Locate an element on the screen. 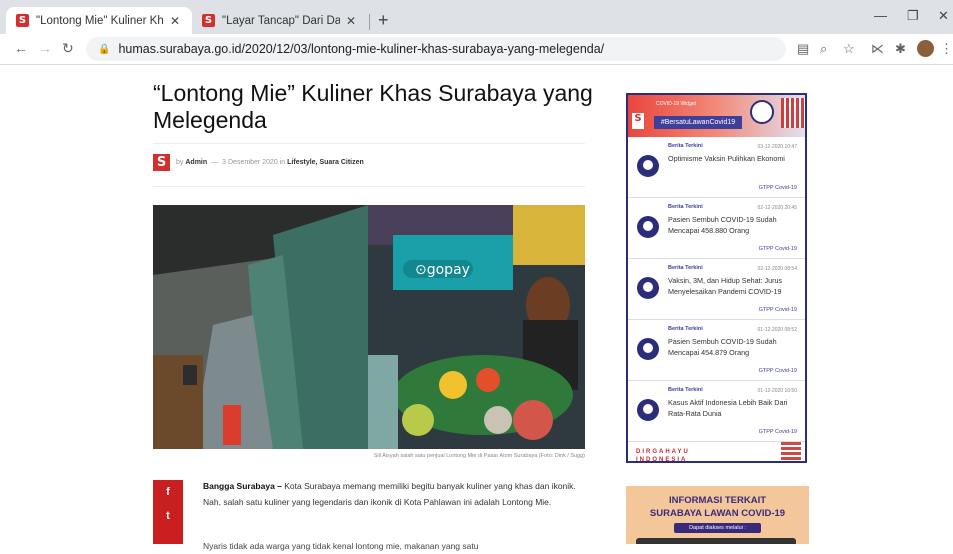  tab-title: "Layar Tancap" Dari Dalam Mobil is located at coordinates (281, 20).